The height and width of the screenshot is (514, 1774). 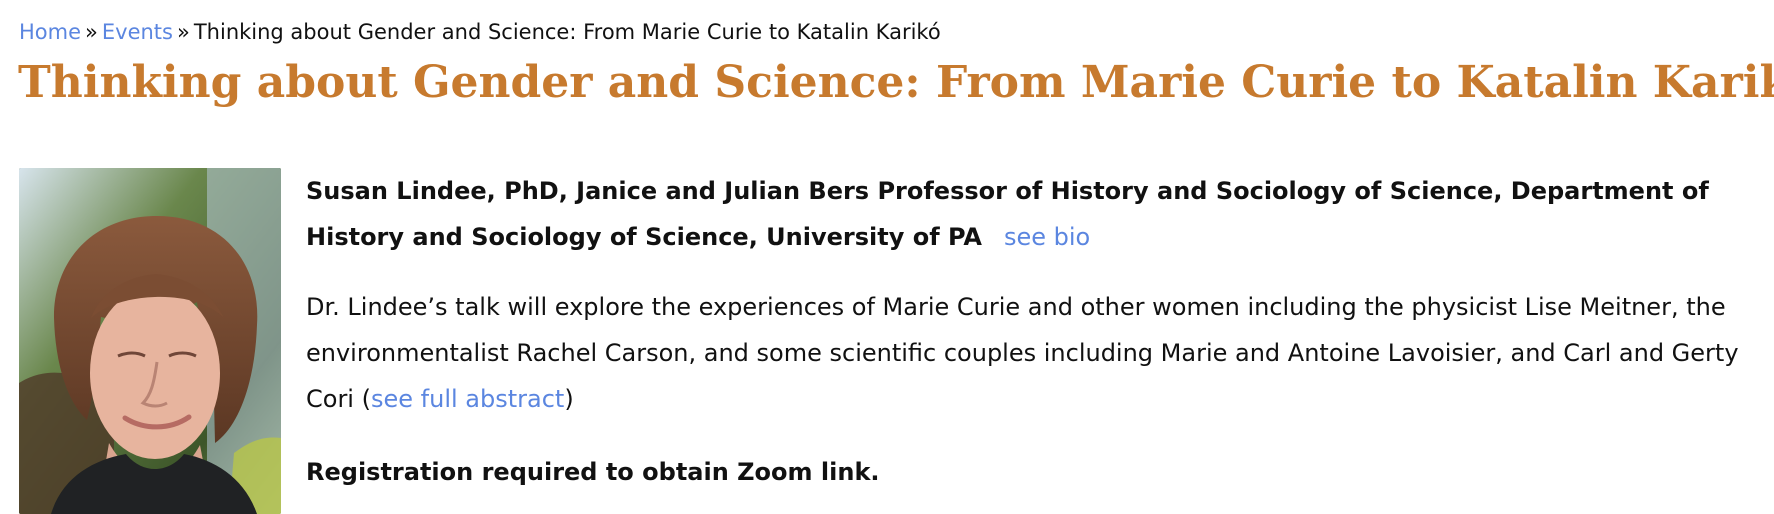 What do you see at coordinates (50, 32) in the screenshot?
I see `breadcrumb-home-link: Home` at bounding box center [50, 32].